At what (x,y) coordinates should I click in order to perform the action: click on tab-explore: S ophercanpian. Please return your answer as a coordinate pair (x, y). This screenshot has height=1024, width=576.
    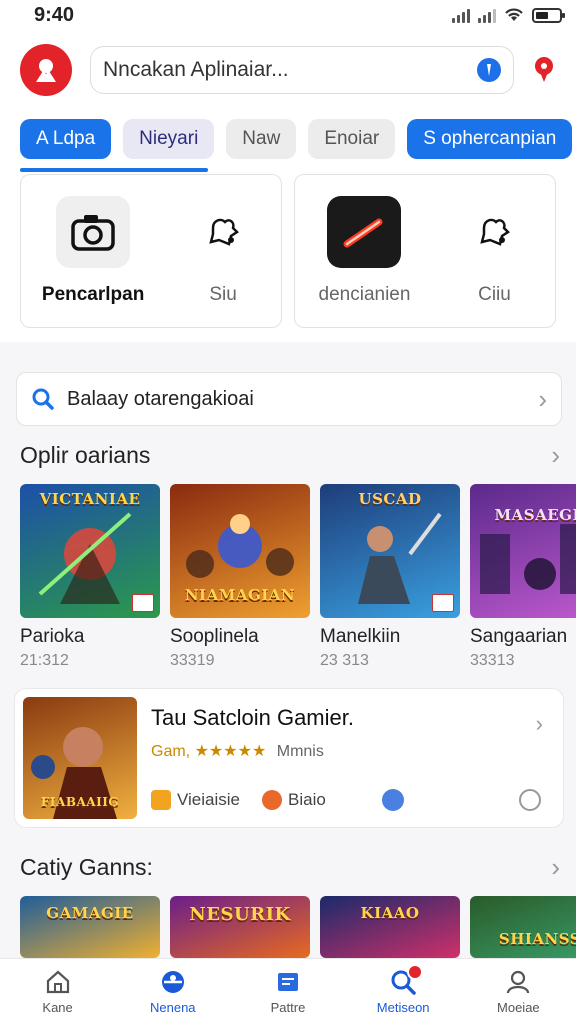
    Looking at the image, I should click on (490, 139).